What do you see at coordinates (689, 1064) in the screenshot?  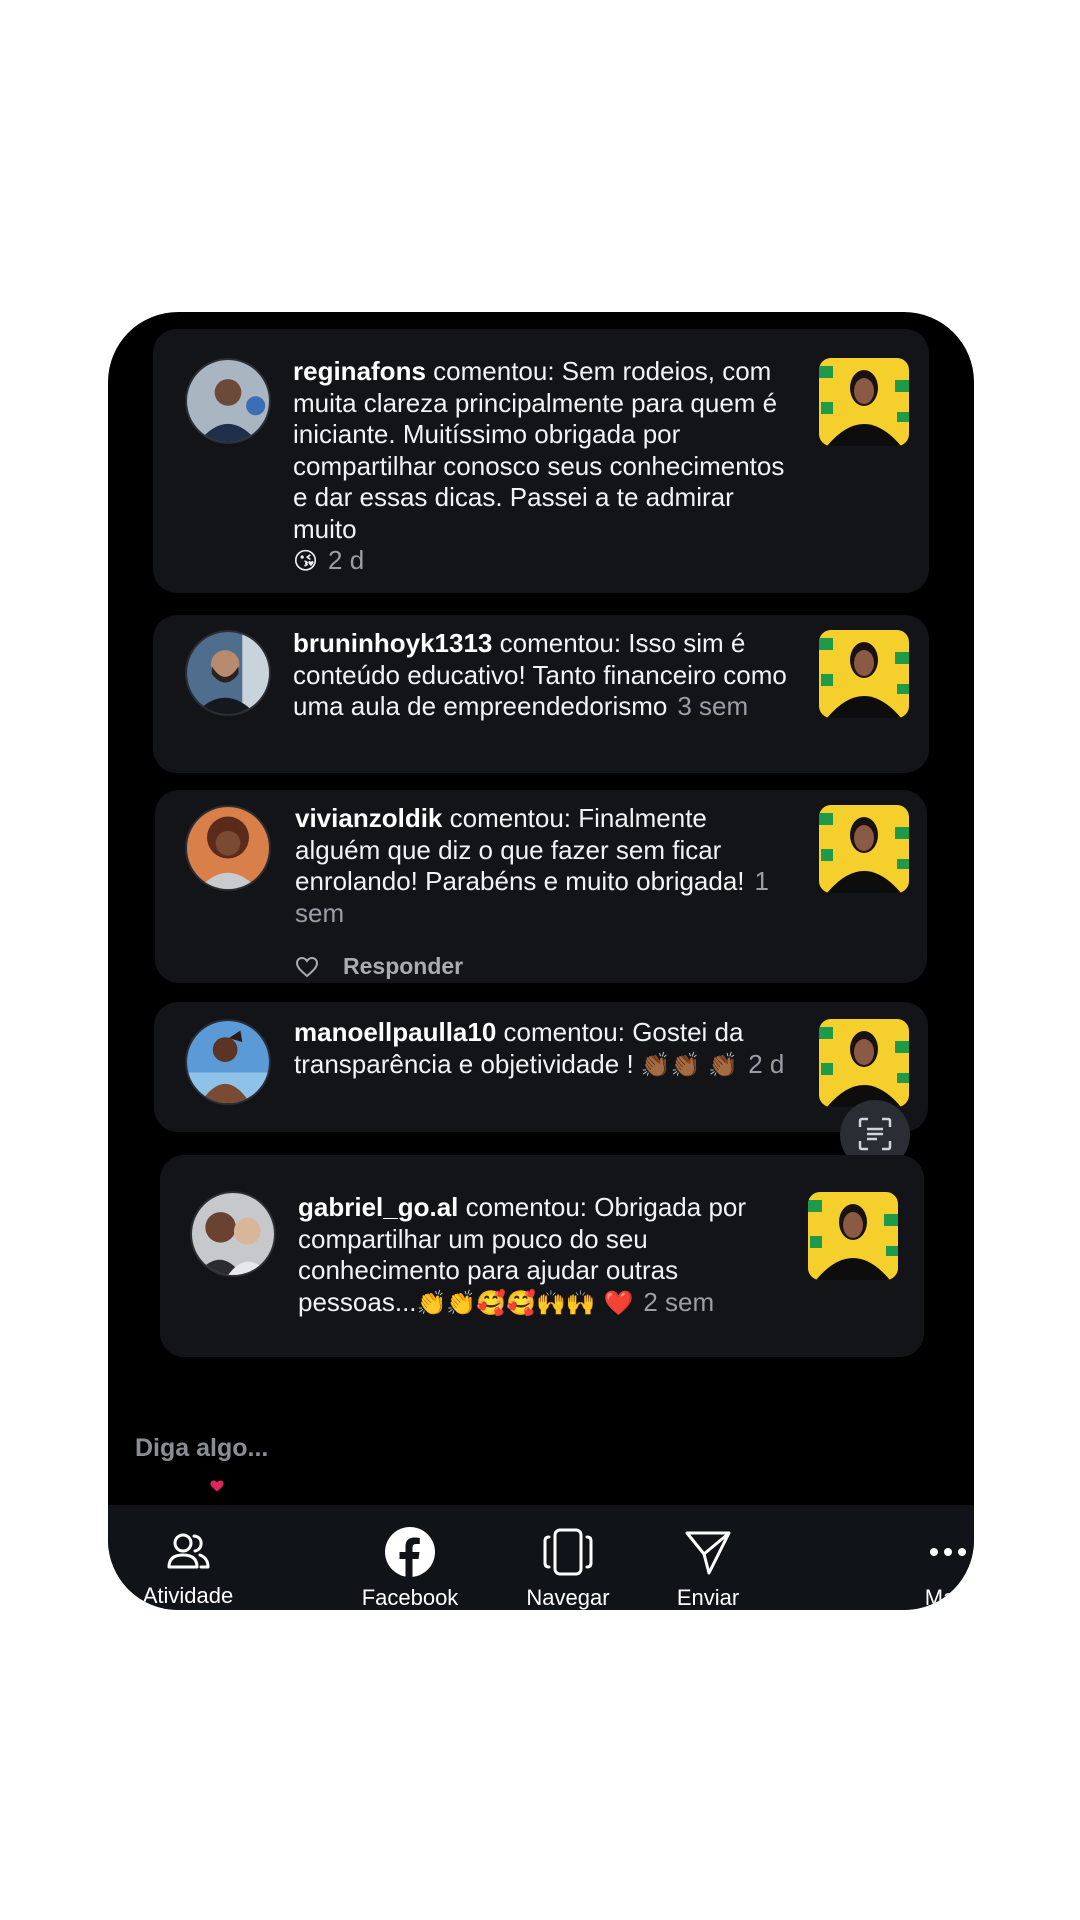 I see `comment-emoji: 👏🏾👏🏾 👏🏾` at bounding box center [689, 1064].